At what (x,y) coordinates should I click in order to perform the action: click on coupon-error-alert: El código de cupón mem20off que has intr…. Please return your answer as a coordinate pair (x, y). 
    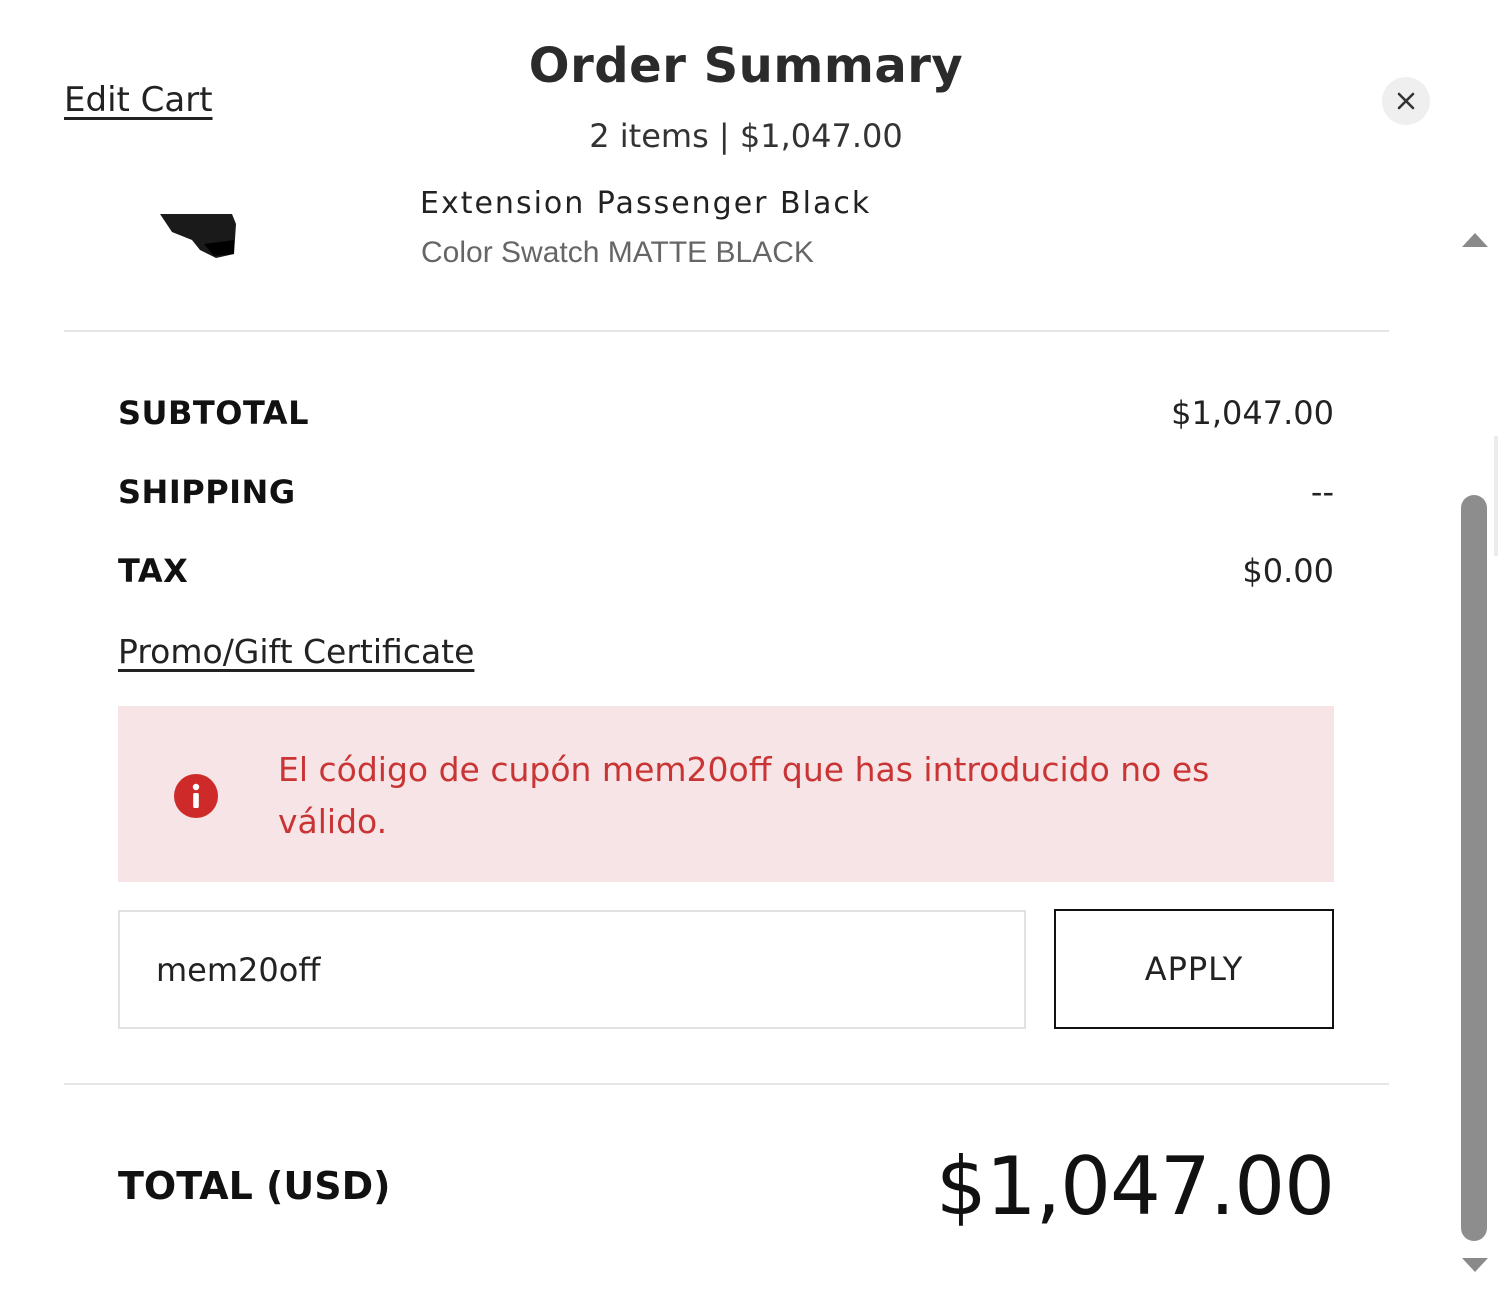
    Looking at the image, I should click on (726, 794).